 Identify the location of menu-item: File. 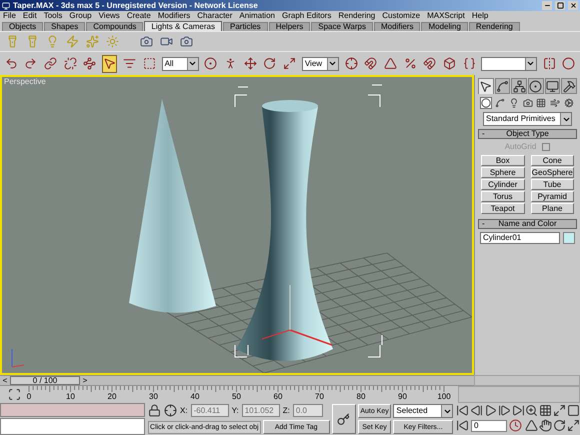
(9, 16).